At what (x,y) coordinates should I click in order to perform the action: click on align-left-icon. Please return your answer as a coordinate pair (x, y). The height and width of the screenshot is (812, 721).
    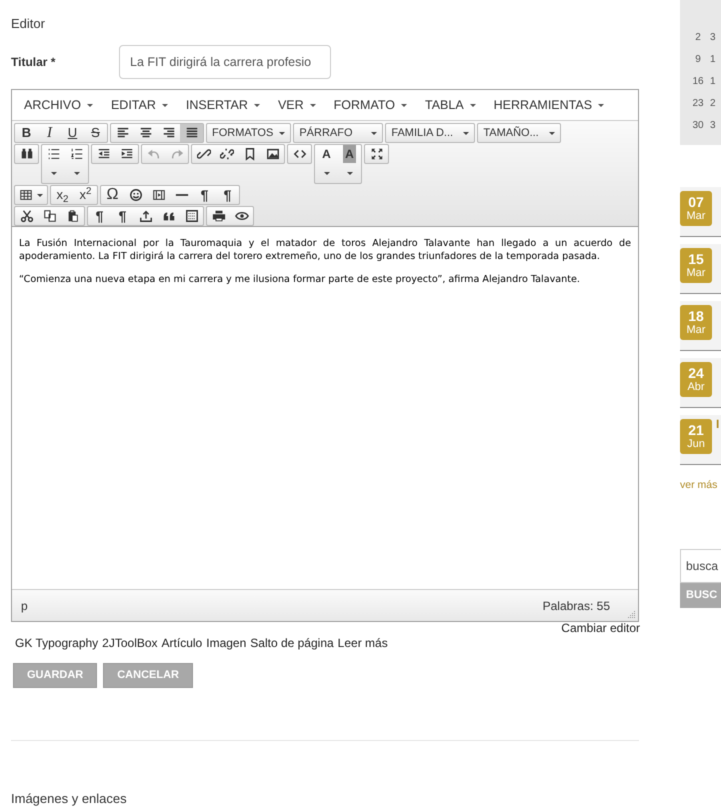
    Looking at the image, I should click on (123, 133).